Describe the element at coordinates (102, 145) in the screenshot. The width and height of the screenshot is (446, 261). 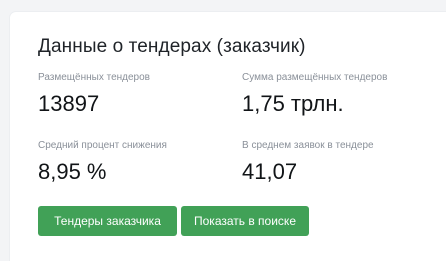
I see `stat-label: Средний процент снижения` at that location.